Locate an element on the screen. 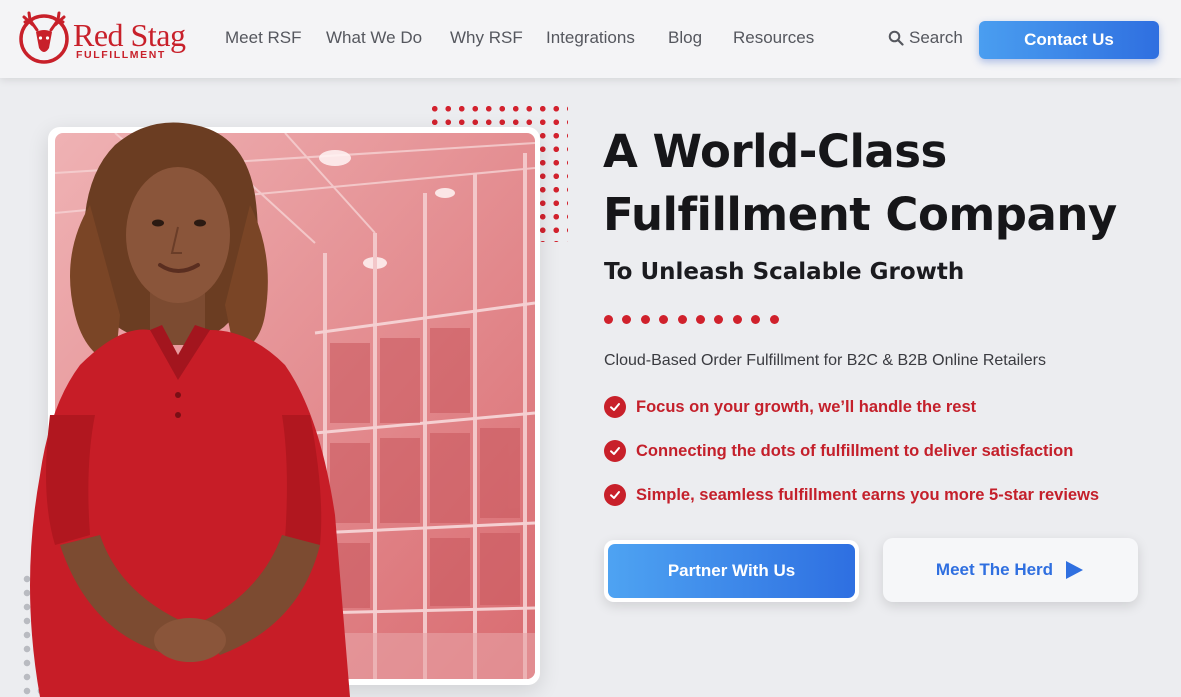 This screenshot has height=697, width=1181. contact-us-button: Contact Us is located at coordinates (1069, 40).